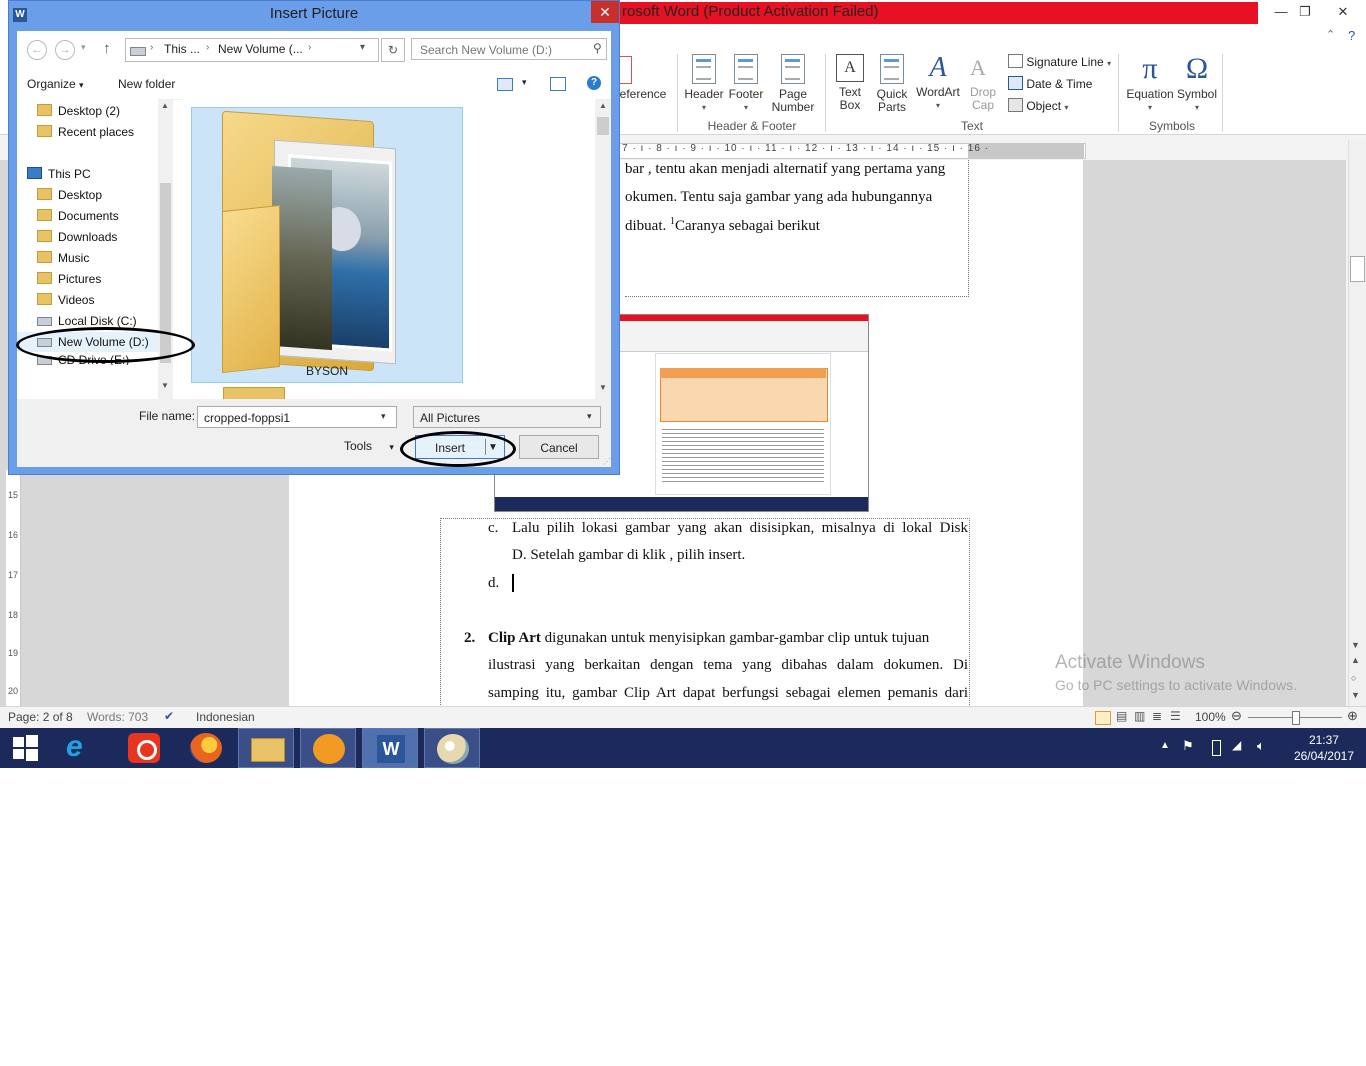 The image size is (1366, 1066). Describe the element at coordinates (597, 48) in the screenshot. I see `search-icon: ⚲` at that location.